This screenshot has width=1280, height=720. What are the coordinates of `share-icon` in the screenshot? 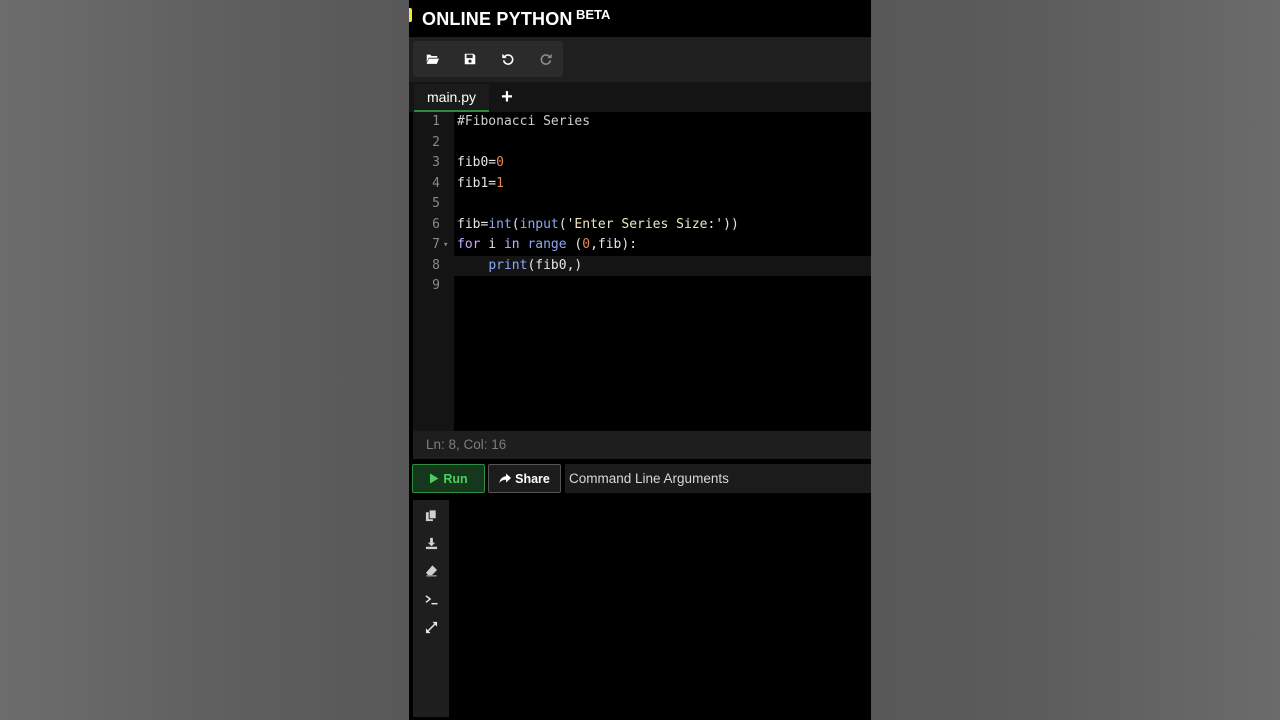 It's located at (505, 478).